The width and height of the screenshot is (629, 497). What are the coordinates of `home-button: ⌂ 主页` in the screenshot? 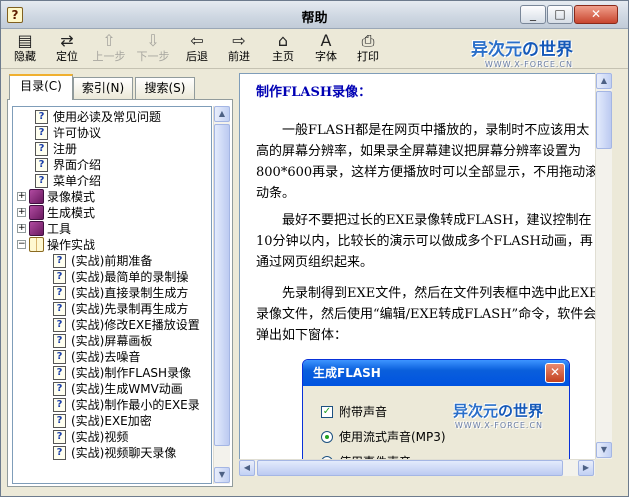 It's located at (283, 49).